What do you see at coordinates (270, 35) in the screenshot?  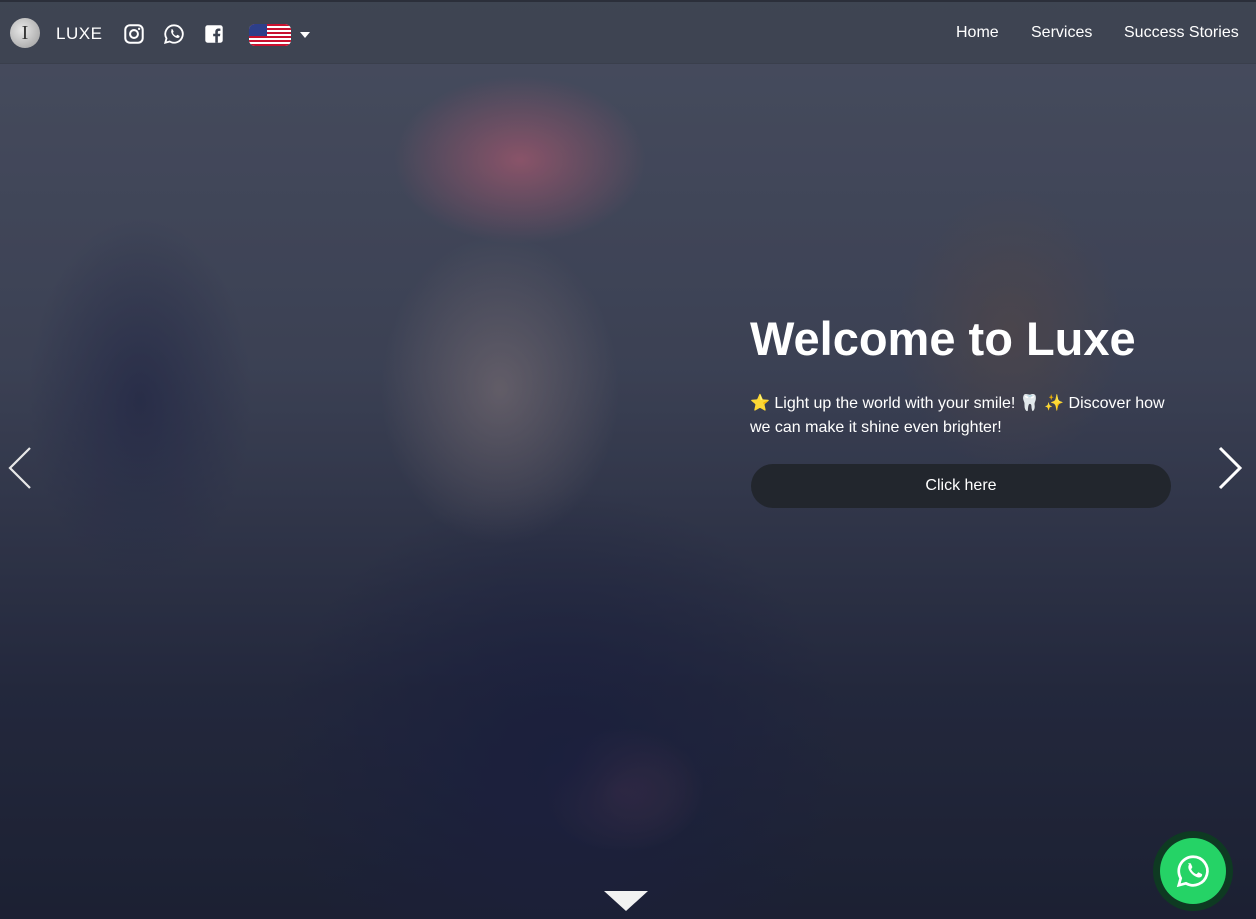 I see `us-flag-icon` at bounding box center [270, 35].